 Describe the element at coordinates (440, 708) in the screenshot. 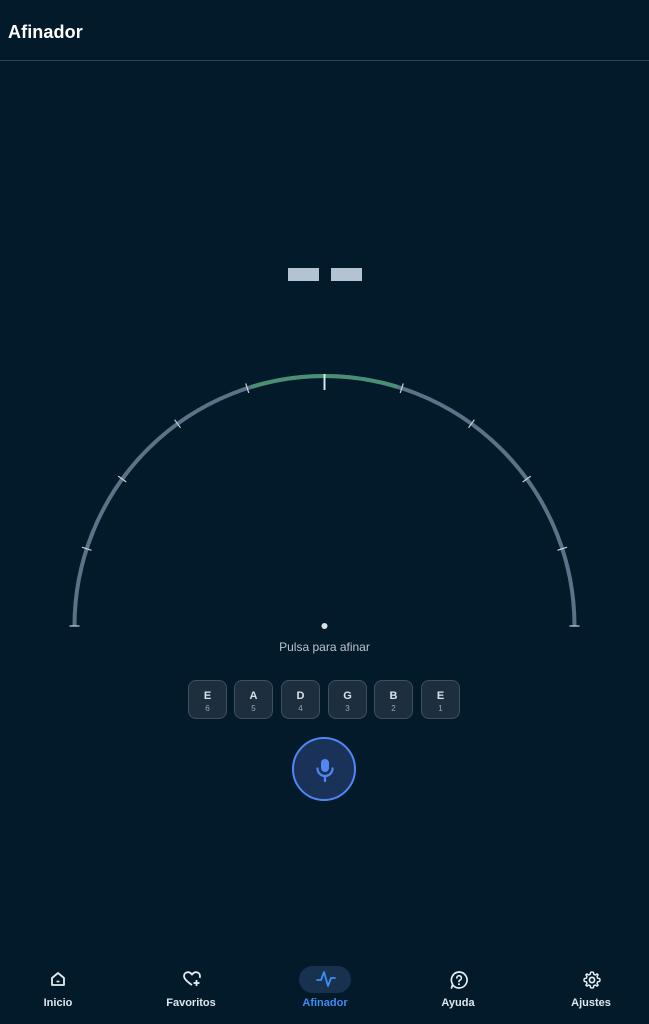

I see `string-number: 1` at that location.